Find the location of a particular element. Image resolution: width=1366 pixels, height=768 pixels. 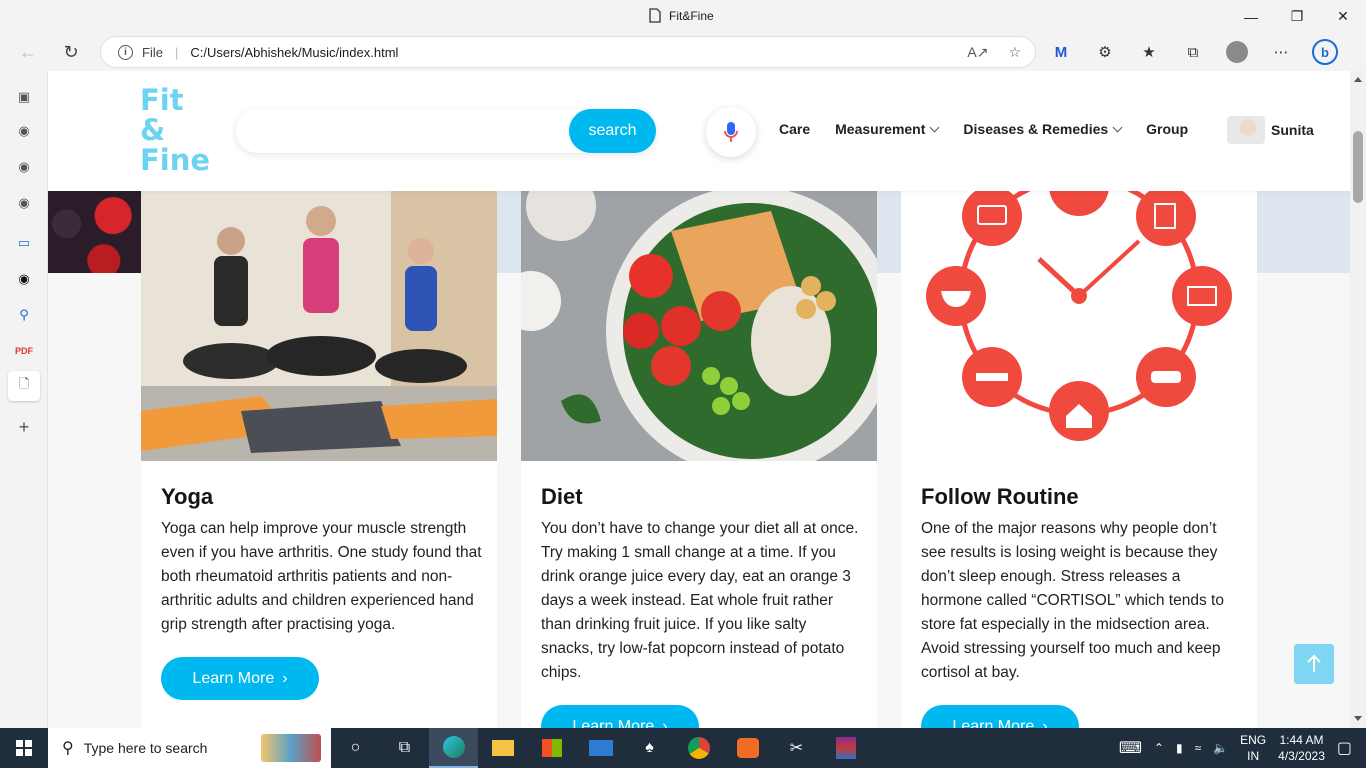

tab-actions-icon: ▣ is located at coordinates (24, 97).